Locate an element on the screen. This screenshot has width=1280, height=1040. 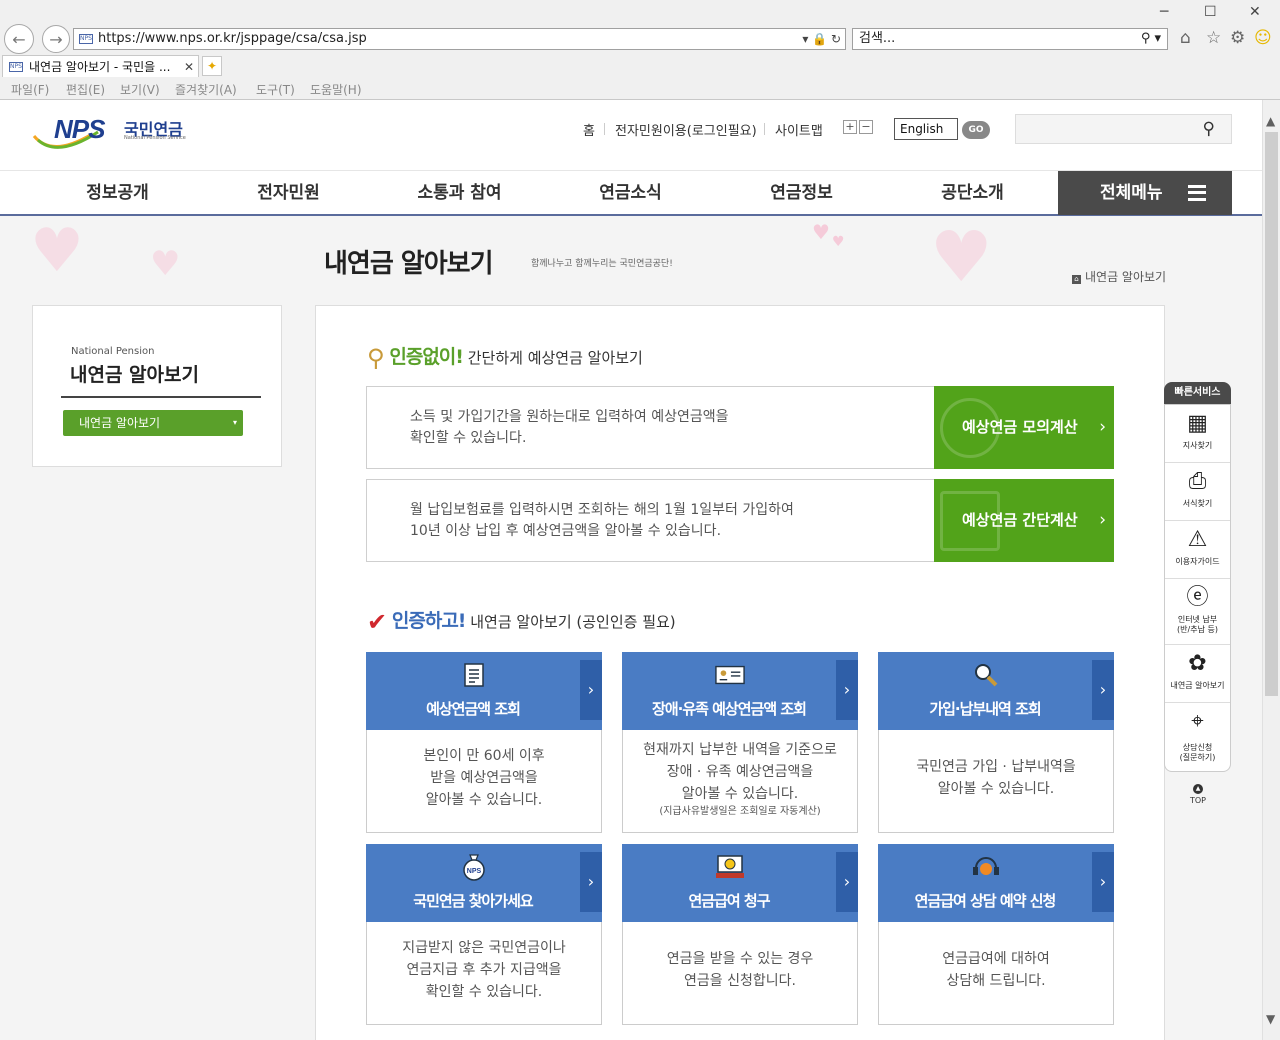
all-menu-button: 전체메뉴 is located at coordinates (1145, 193).